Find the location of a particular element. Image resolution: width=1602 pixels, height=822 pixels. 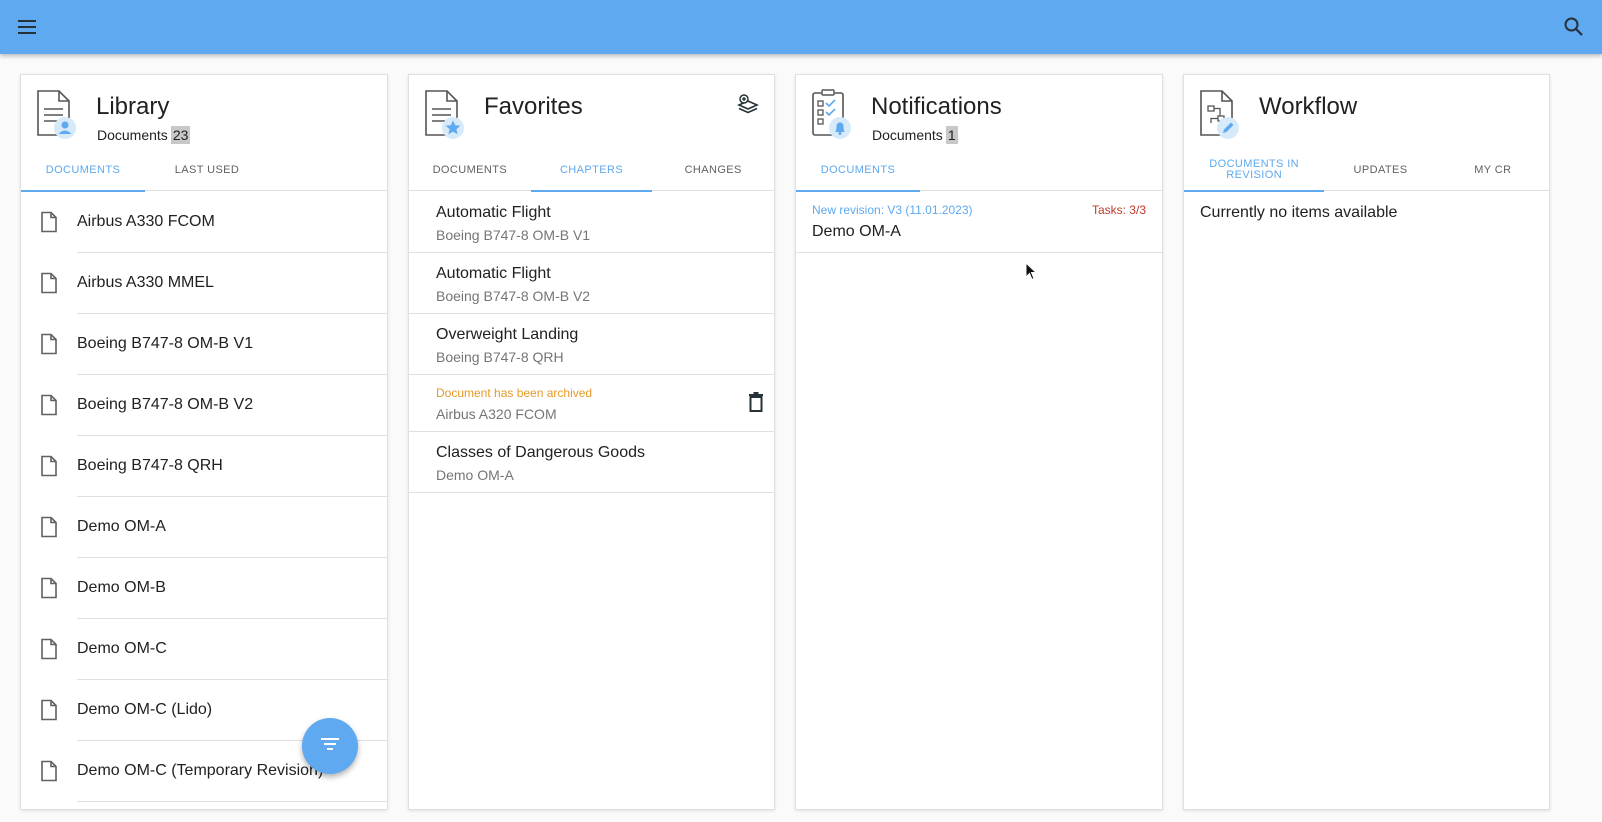

filter-icon is located at coordinates (330, 746).